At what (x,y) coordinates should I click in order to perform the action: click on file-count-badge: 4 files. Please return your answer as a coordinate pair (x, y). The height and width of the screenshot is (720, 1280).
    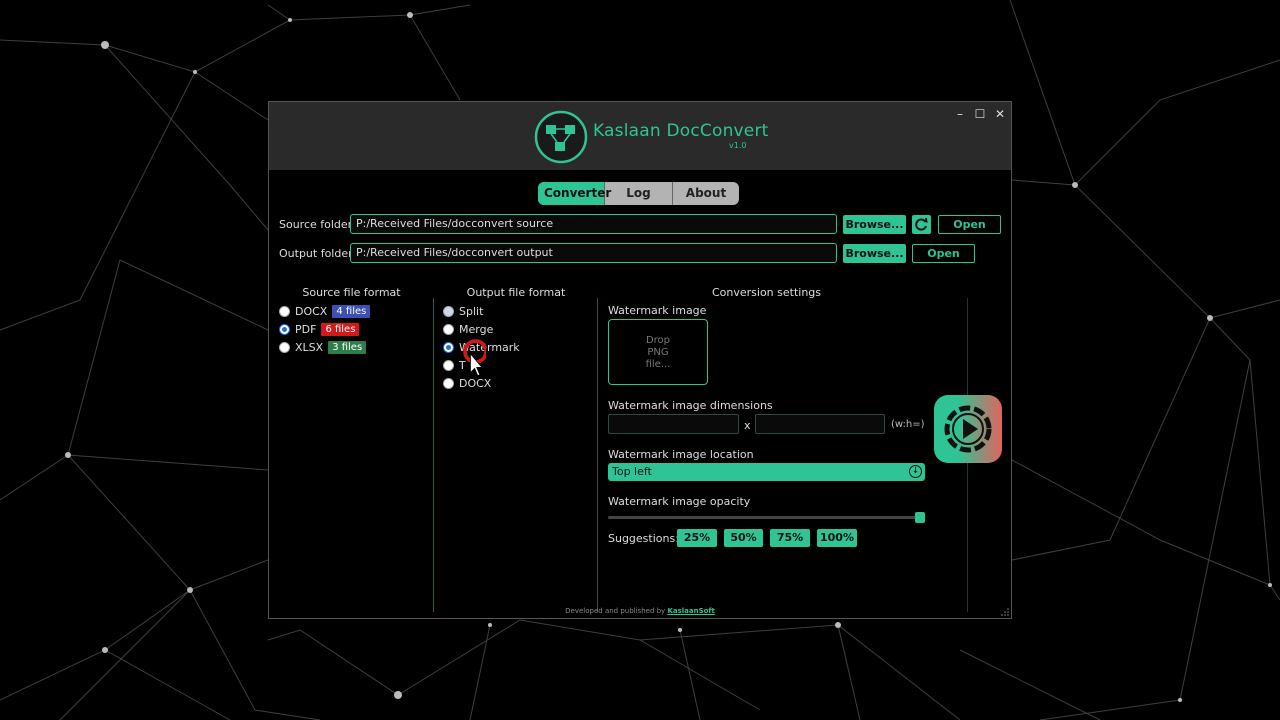
    Looking at the image, I should click on (351, 311).